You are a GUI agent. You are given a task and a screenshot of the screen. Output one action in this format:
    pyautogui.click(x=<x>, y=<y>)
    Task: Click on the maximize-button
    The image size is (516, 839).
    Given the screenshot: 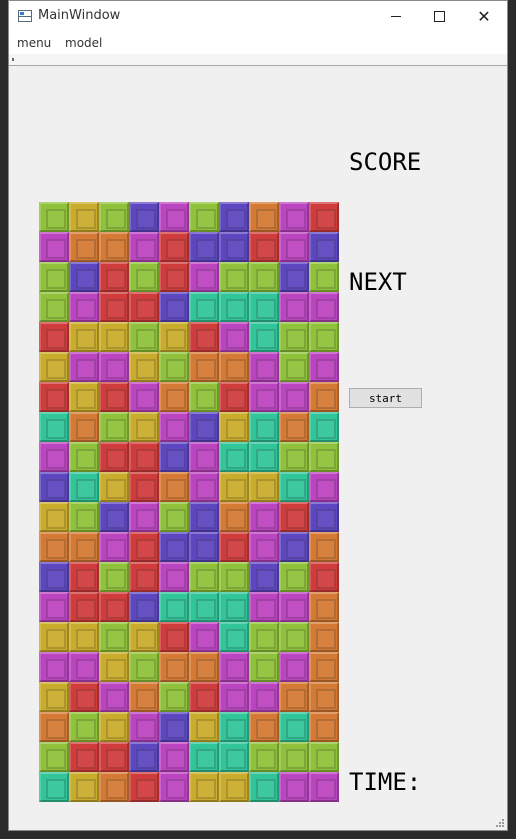 What is the action you would take?
    pyautogui.click(x=439, y=16)
    